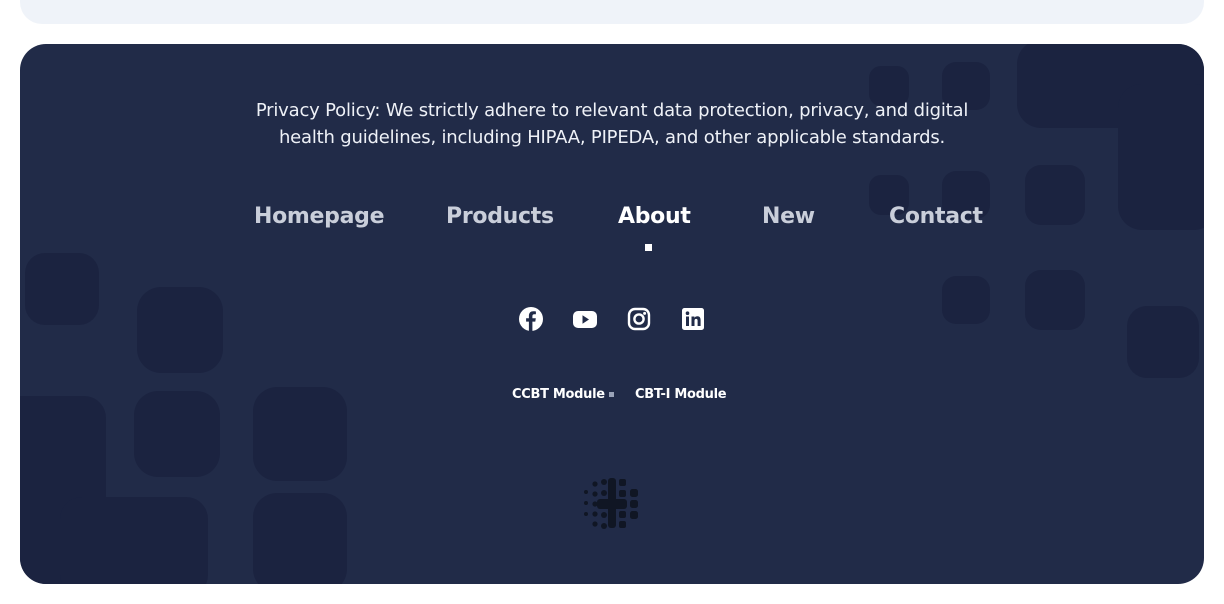  Describe the element at coordinates (639, 319) in the screenshot. I see `instagram-icon` at that location.